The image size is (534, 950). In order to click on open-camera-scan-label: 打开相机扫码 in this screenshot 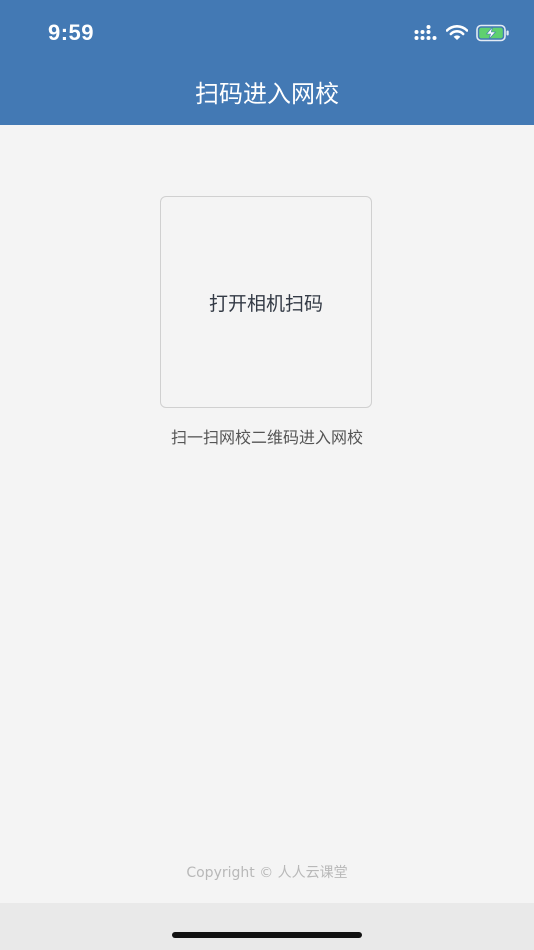, I will do `click(265, 303)`.